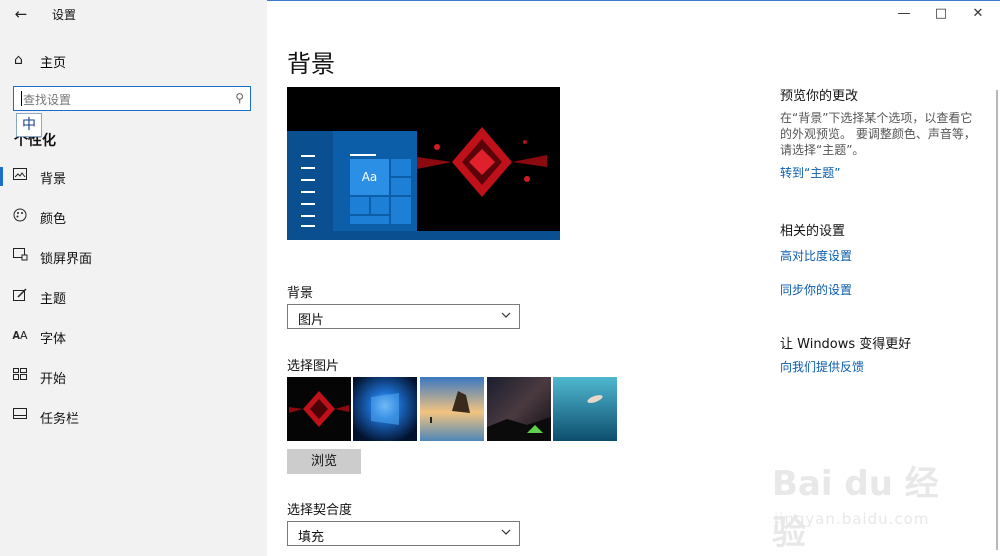 Image resolution: width=1000 pixels, height=556 pixels. Describe the element at coordinates (20, 296) in the screenshot. I see `theme-icon` at that location.